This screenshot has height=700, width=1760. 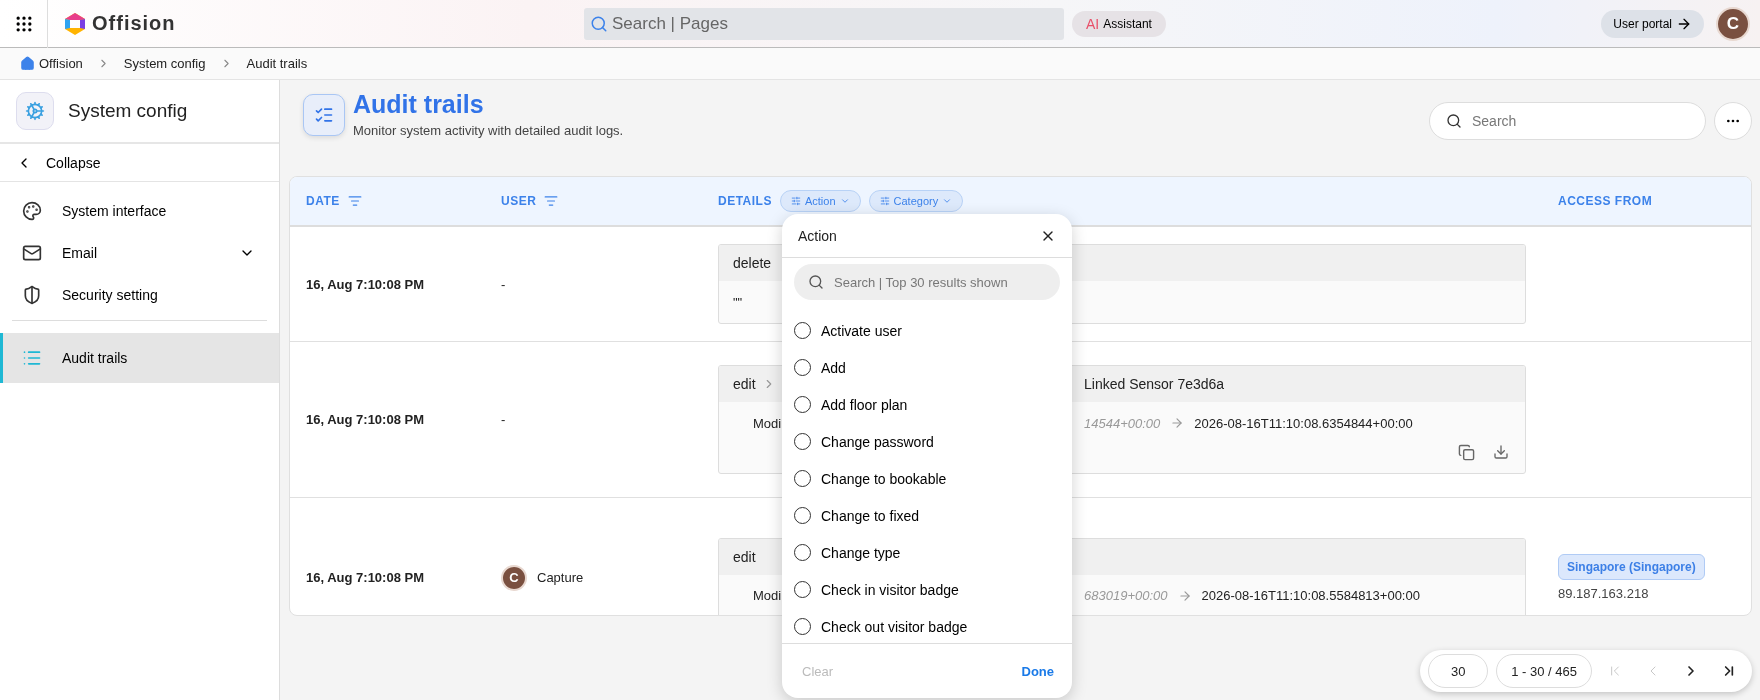 What do you see at coordinates (1567, 121) in the screenshot?
I see `search-field: Search` at bounding box center [1567, 121].